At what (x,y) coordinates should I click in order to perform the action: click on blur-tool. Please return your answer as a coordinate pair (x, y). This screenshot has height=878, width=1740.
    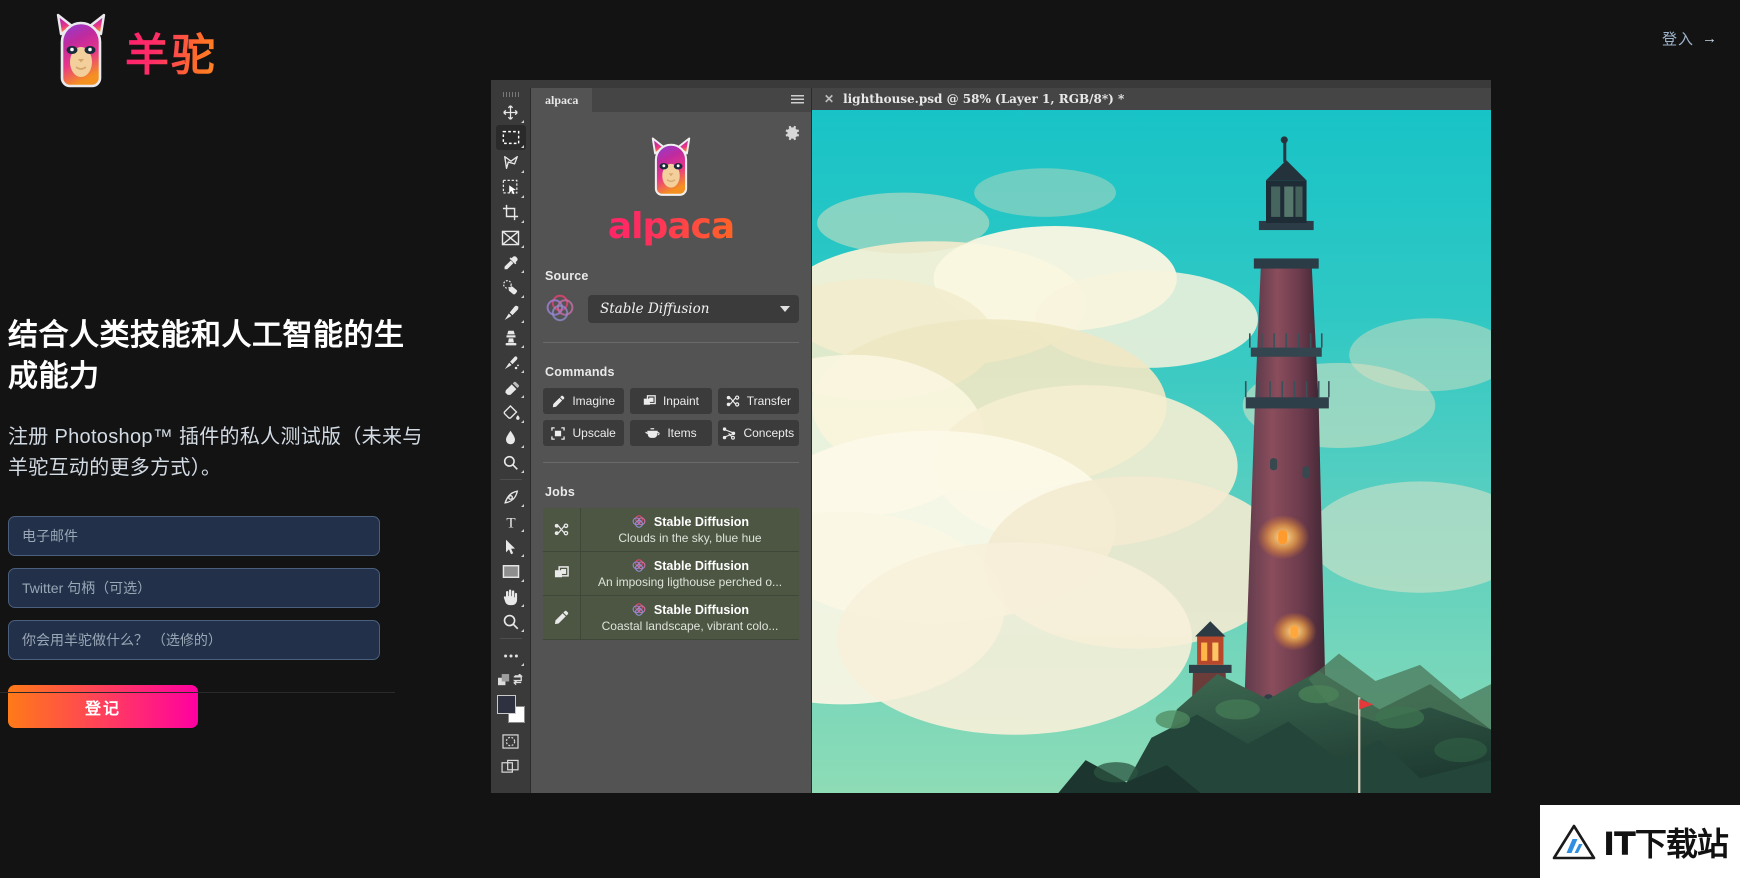
    Looking at the image, I should click on (511, 437).